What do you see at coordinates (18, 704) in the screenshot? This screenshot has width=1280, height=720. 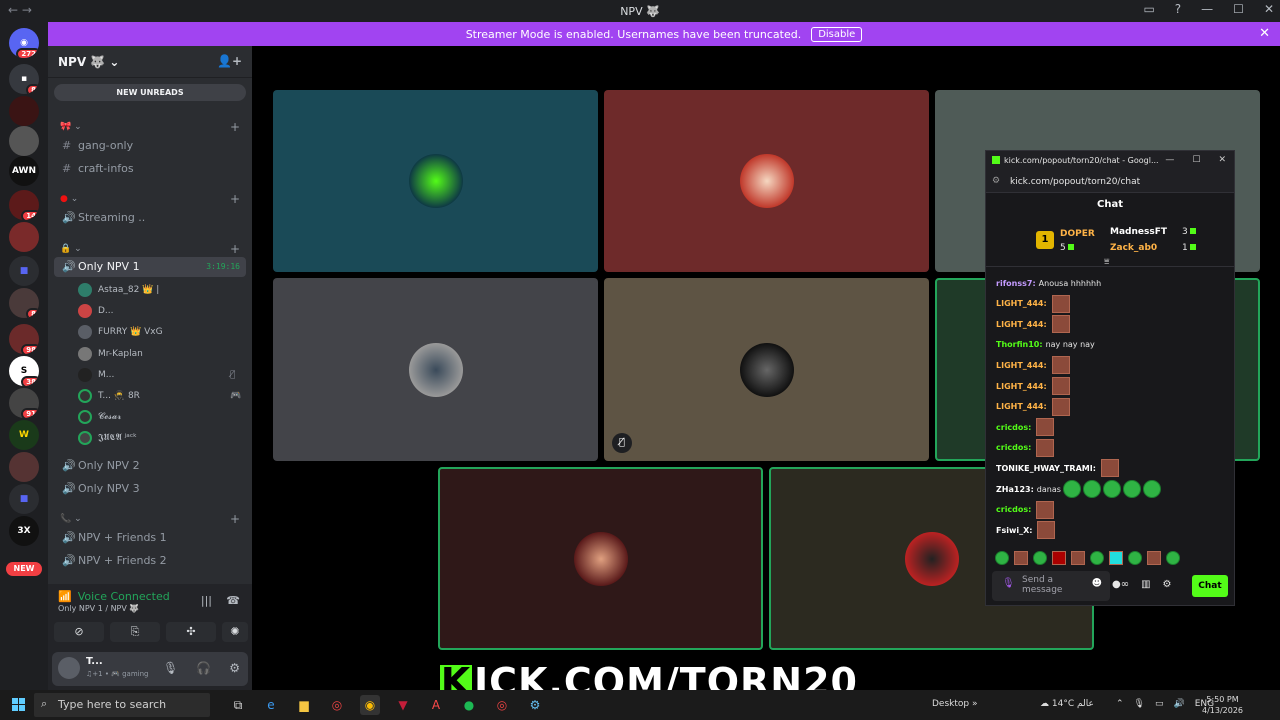 I see `start-button` at bounding box center [18, 704].